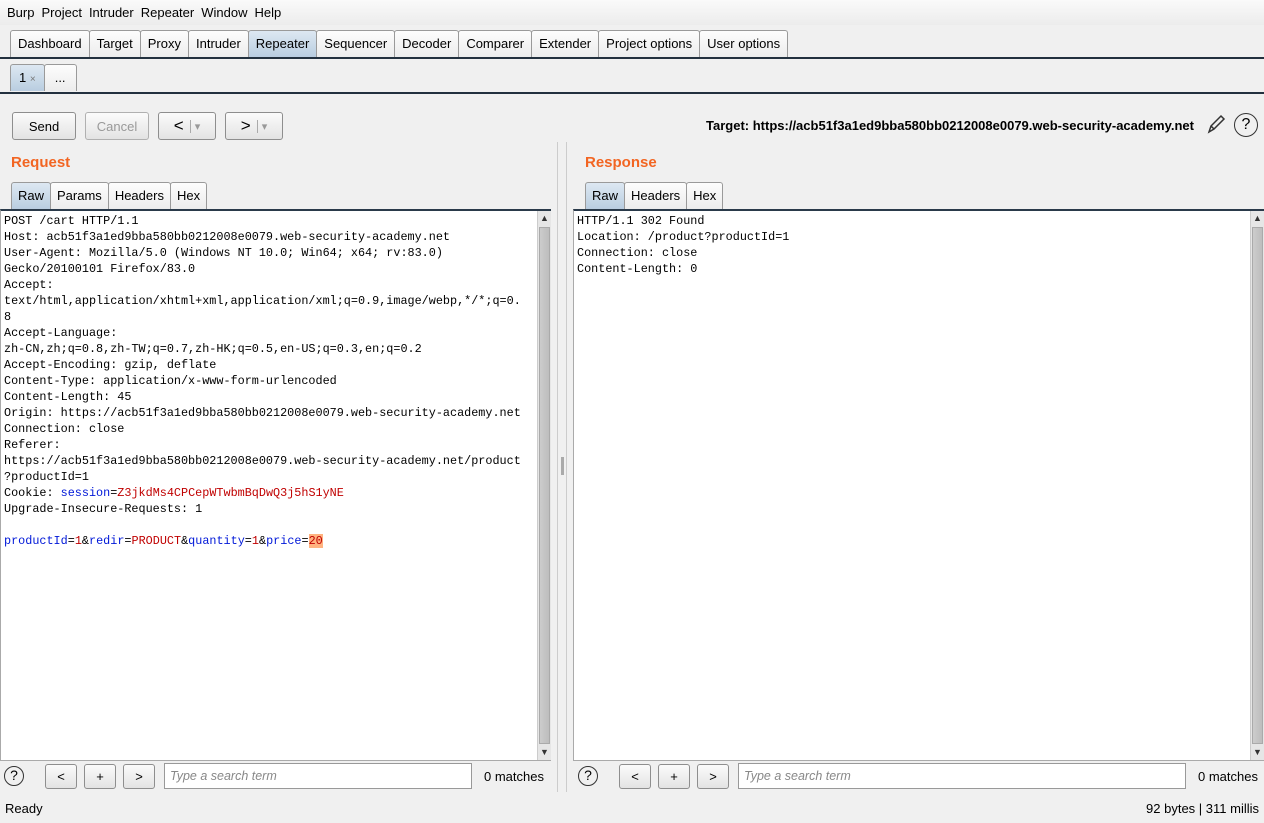 This screenshot has height=823, width=1264. I want to click on tab-proxy: Proxy, so click(164, 43).